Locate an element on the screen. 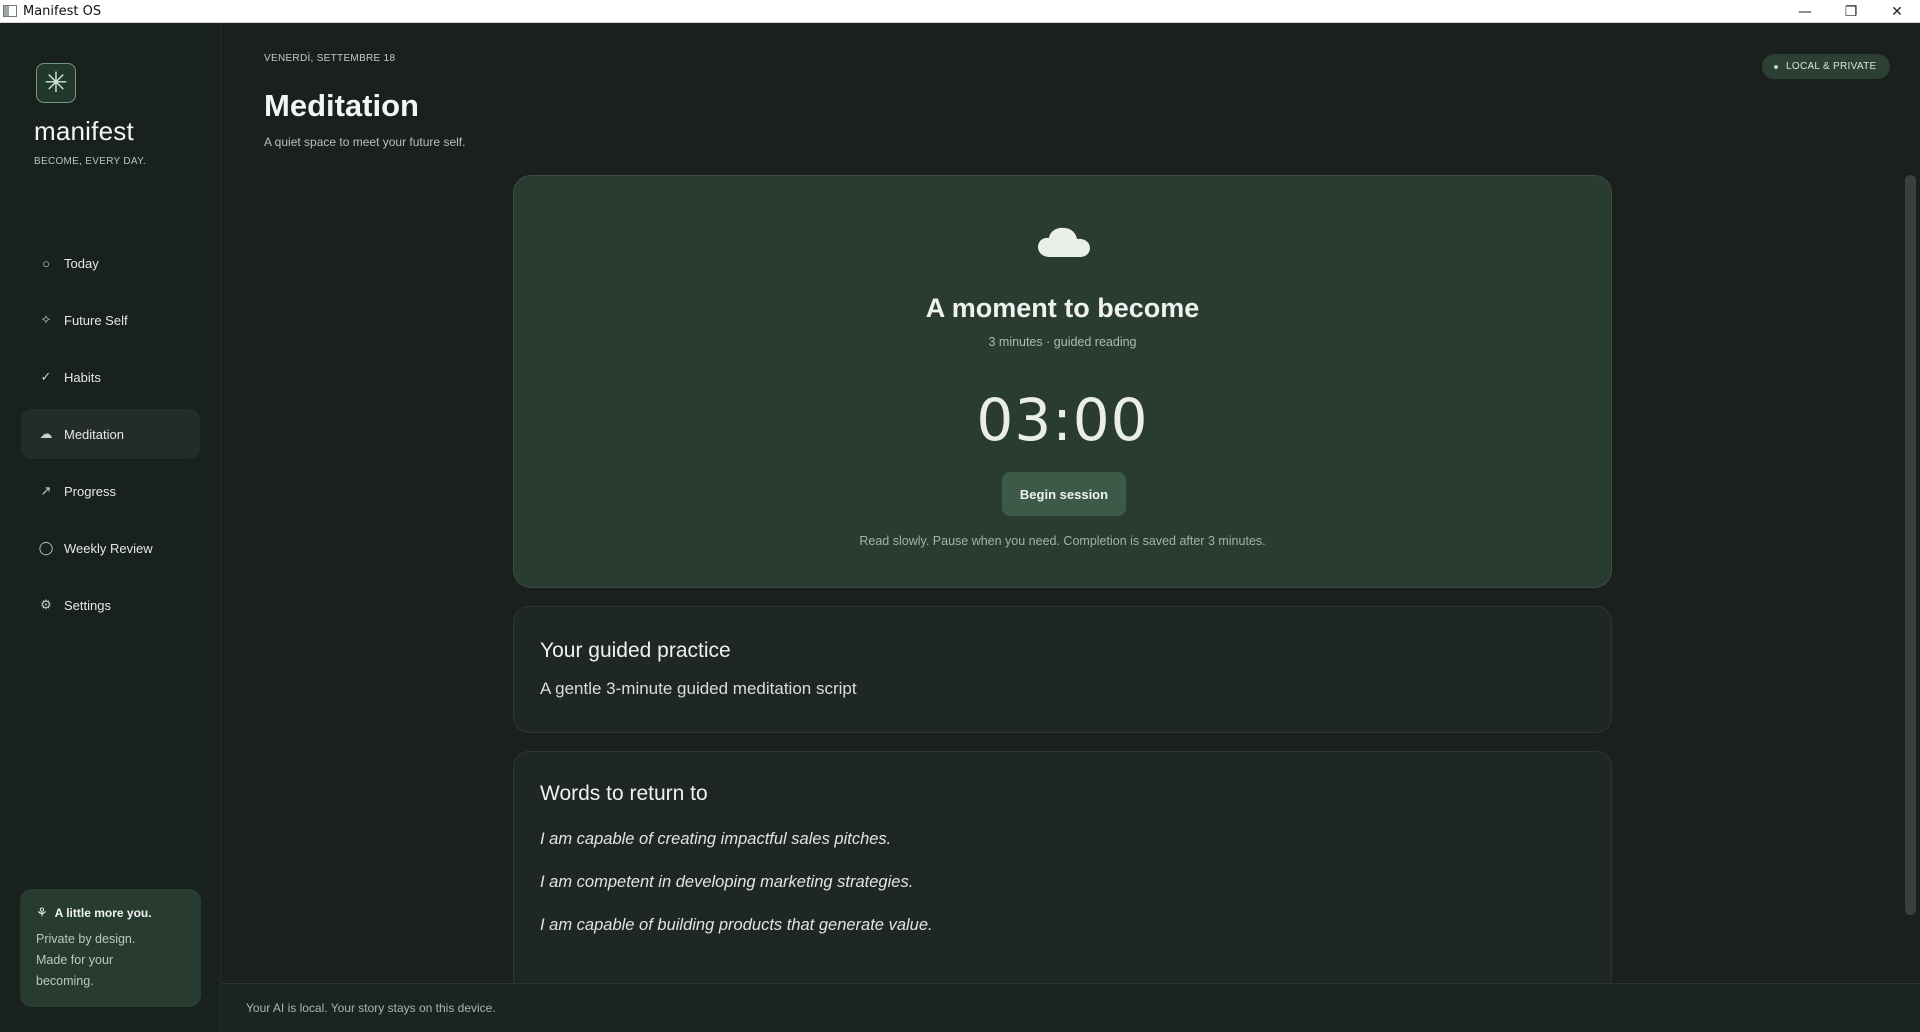 The width and height of the screenshot is (1920, 1032). sidebar-item-progress: ↗ Progress is located at coordinates (110, 491).